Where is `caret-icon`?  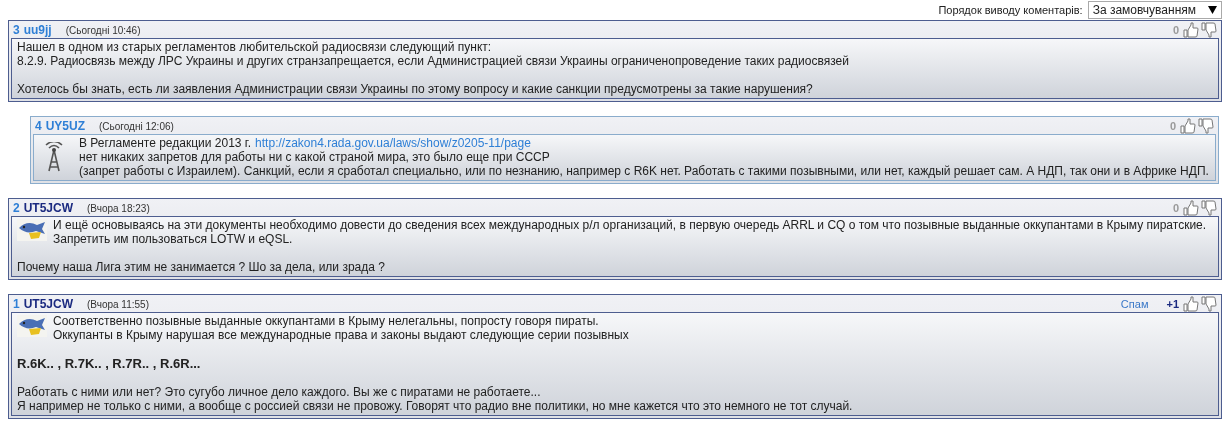 caret-icon is located at coordinates (1212, 10).